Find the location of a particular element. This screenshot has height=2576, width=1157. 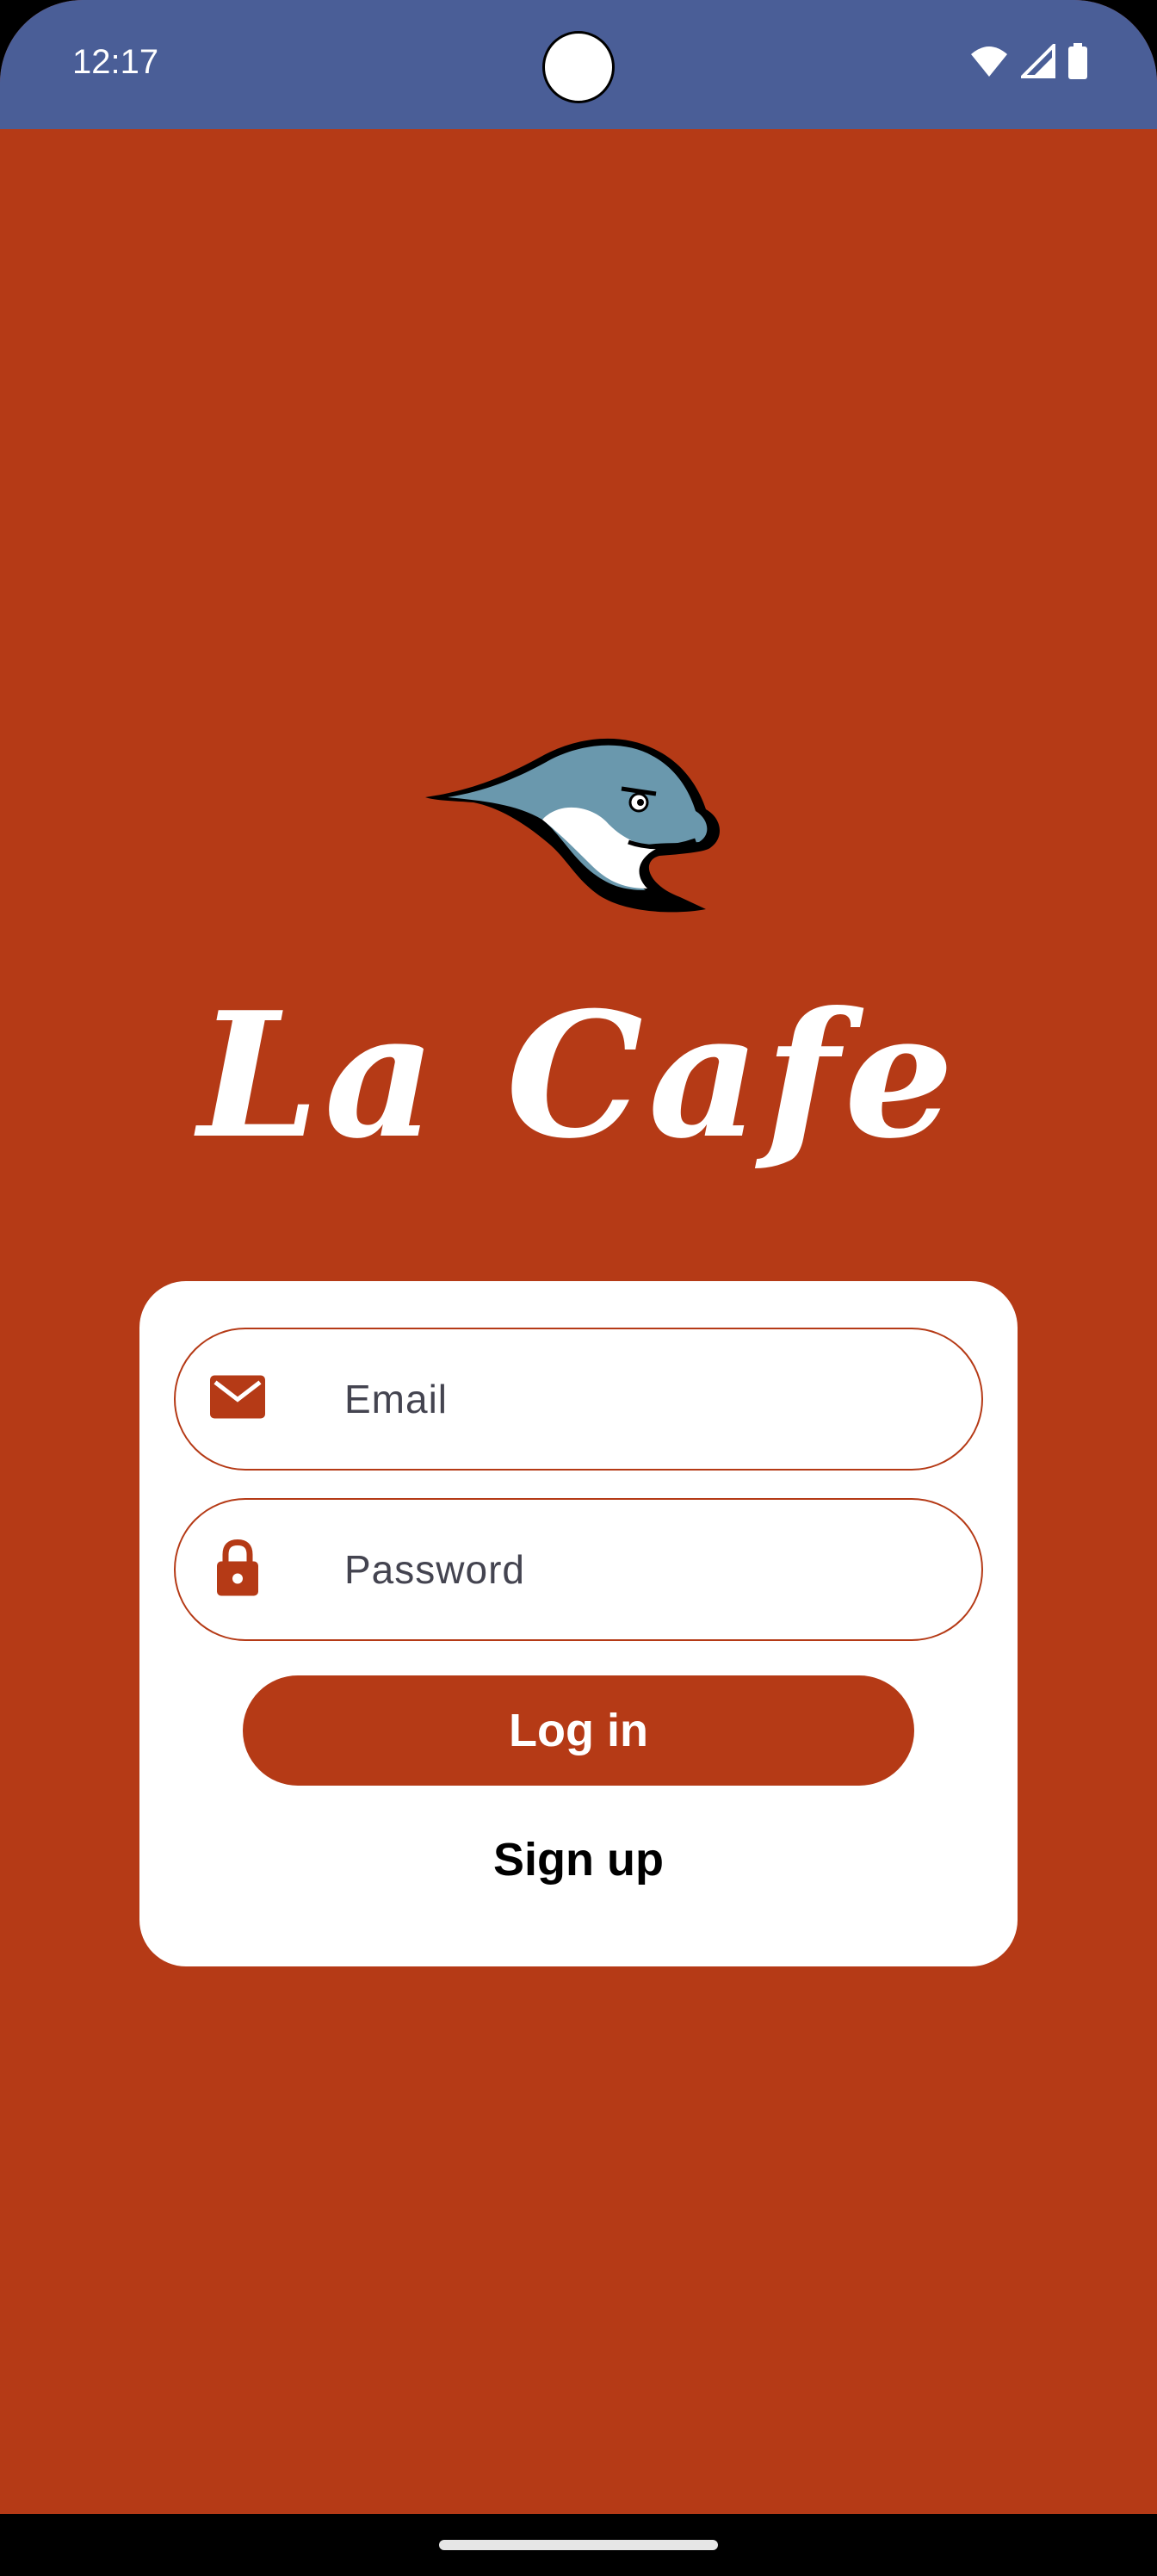

dolphin-logo is located at coordinates (579, 831).